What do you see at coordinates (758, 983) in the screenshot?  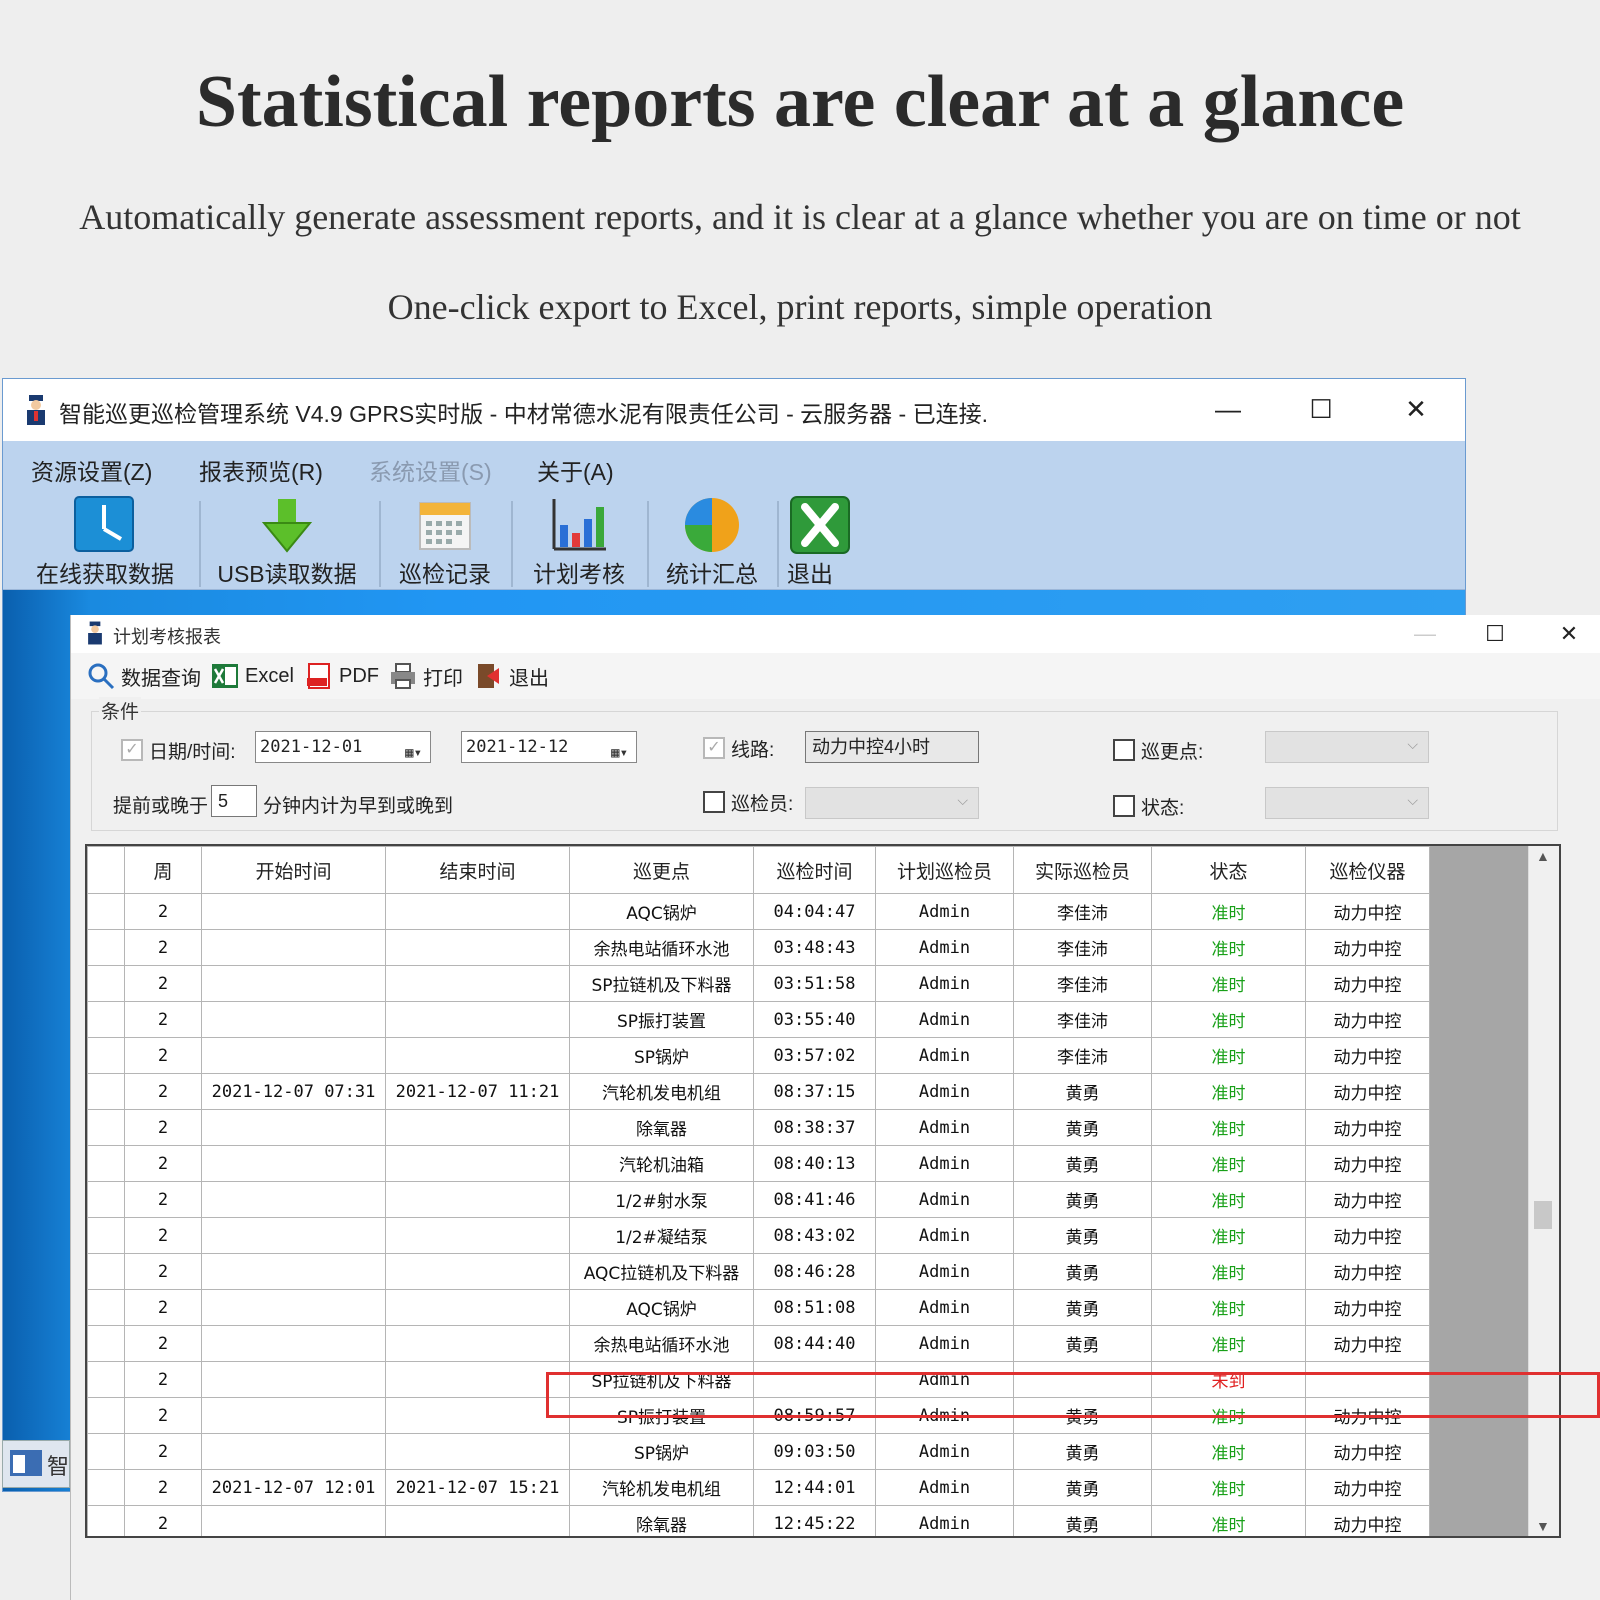 I see `table-row: 2 SP拉链机及下料器 03:51:58 Admin 李佳沛 准时 动力中控` at bounding box center [758, 983].